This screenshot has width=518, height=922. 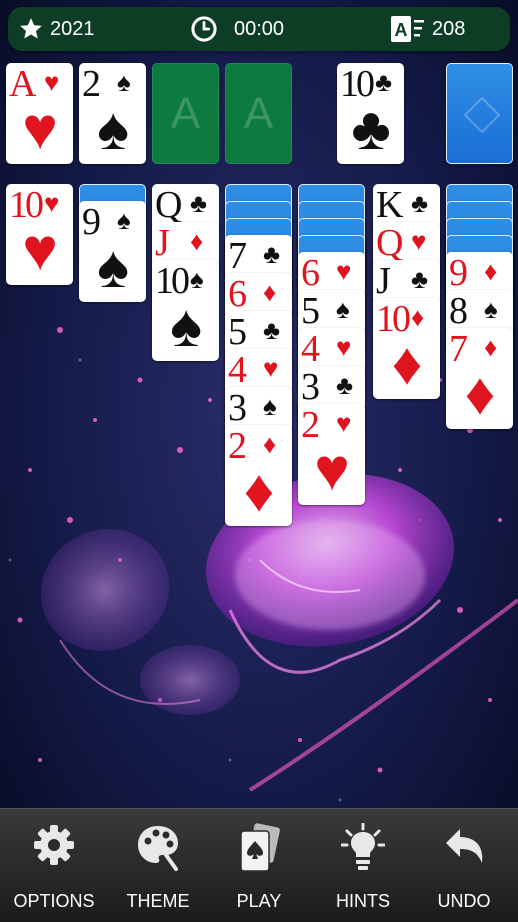 What do you see at coordinates (363, 901) in the screenshot?
I see `hints-label: HINTS` at bounding box center [363, 901].